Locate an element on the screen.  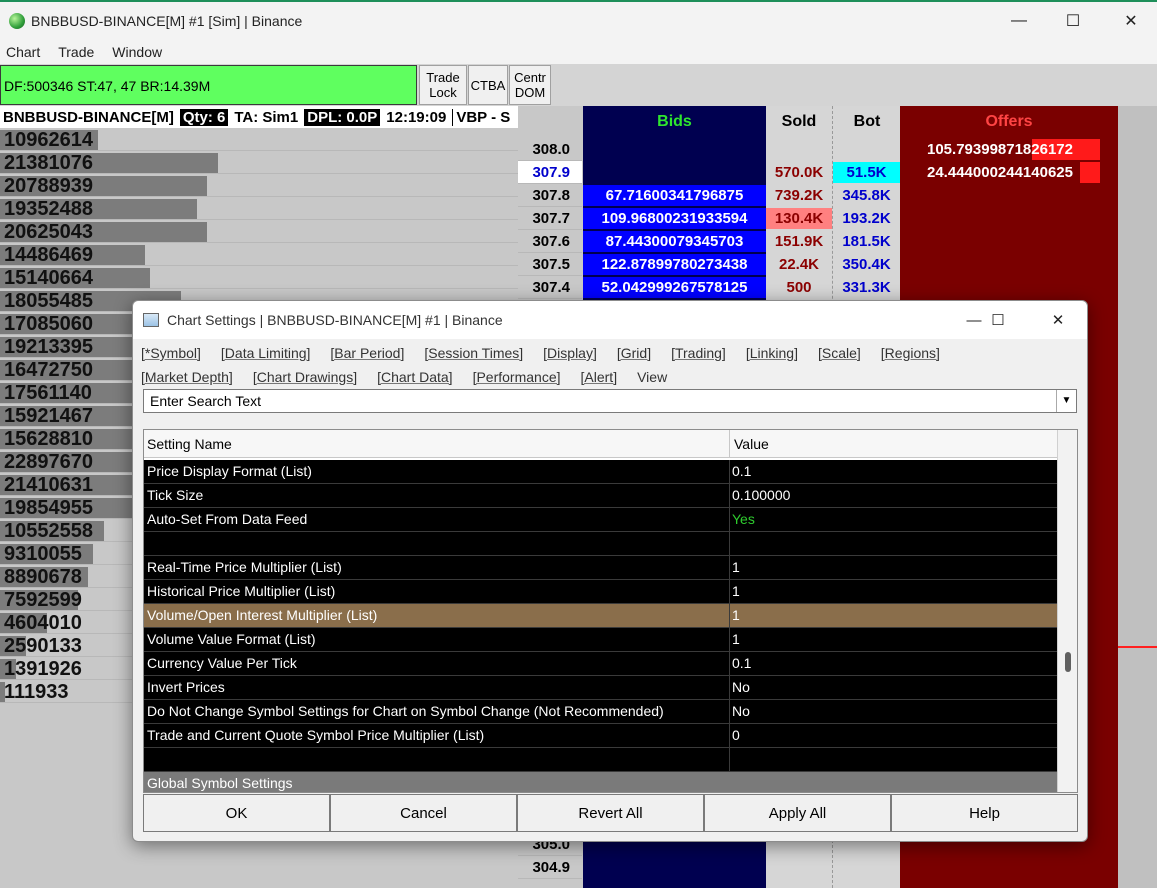
setting-row: Historical Price Multiplier (List) 1 is located at coordinates (600, 592).